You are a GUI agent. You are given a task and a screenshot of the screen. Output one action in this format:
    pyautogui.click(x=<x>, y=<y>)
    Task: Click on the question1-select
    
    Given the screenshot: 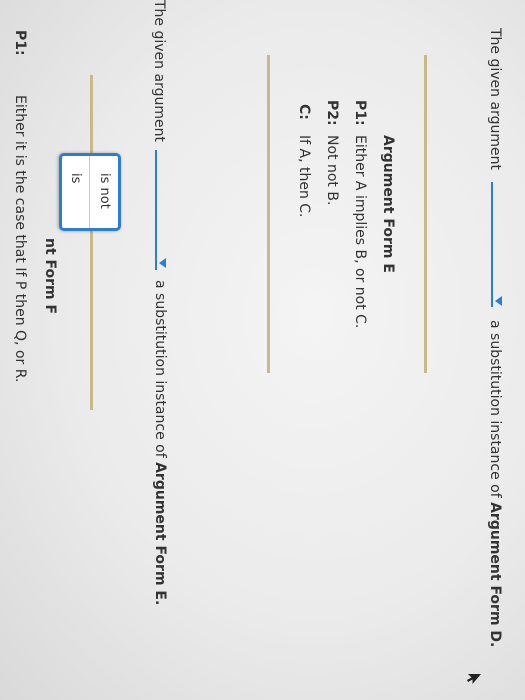 What is the action you would take?
    pyautogui.click(x=492, y=244)
    